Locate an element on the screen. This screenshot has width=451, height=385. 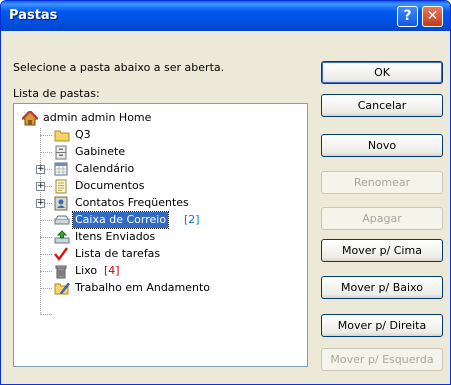
trash-count: [4] is located at coordinates (112, 270).